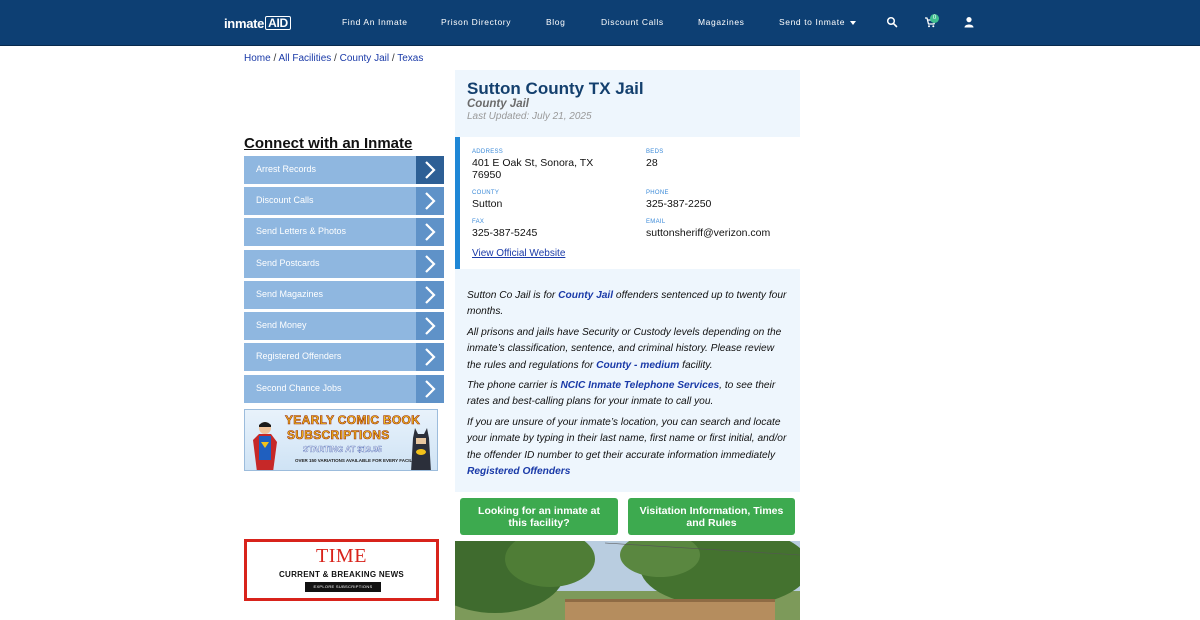 This screenshot has width=1200, height=620. What do you see at coordinates (679, 204) in the screenshot?
I see `phone-value: 325-387-2250` at bounding box center [679, 204].